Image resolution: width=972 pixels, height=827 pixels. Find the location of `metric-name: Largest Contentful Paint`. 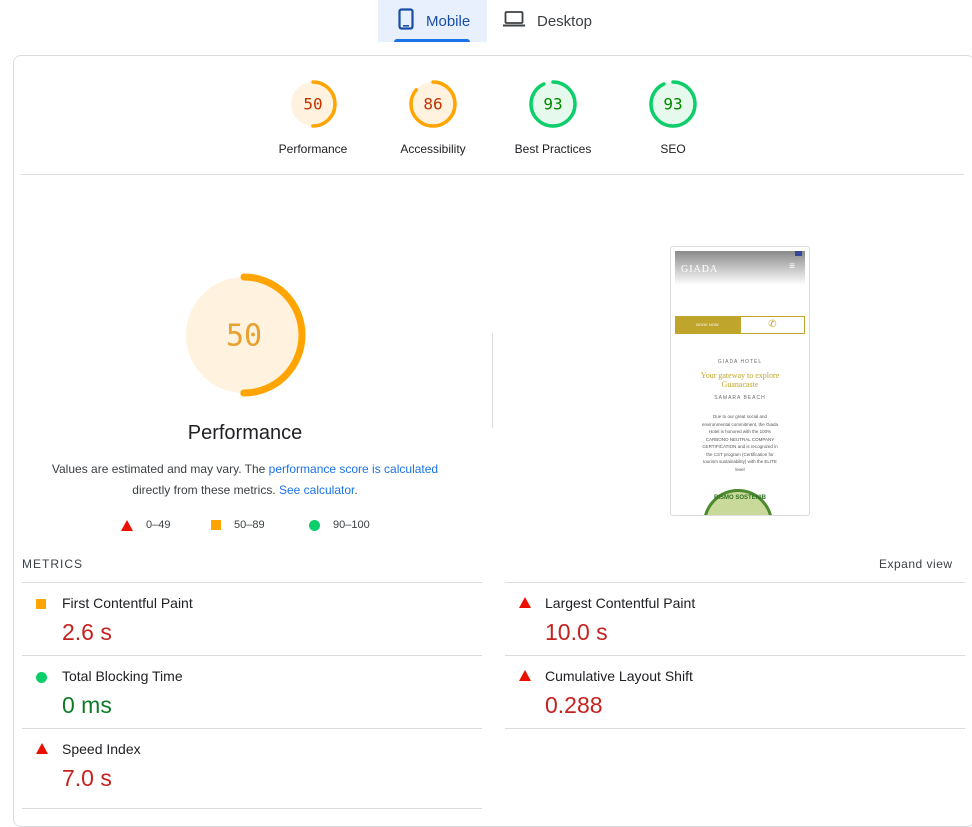

metric-name: Largest Contentful Paint is located at coordinates (620, 603).